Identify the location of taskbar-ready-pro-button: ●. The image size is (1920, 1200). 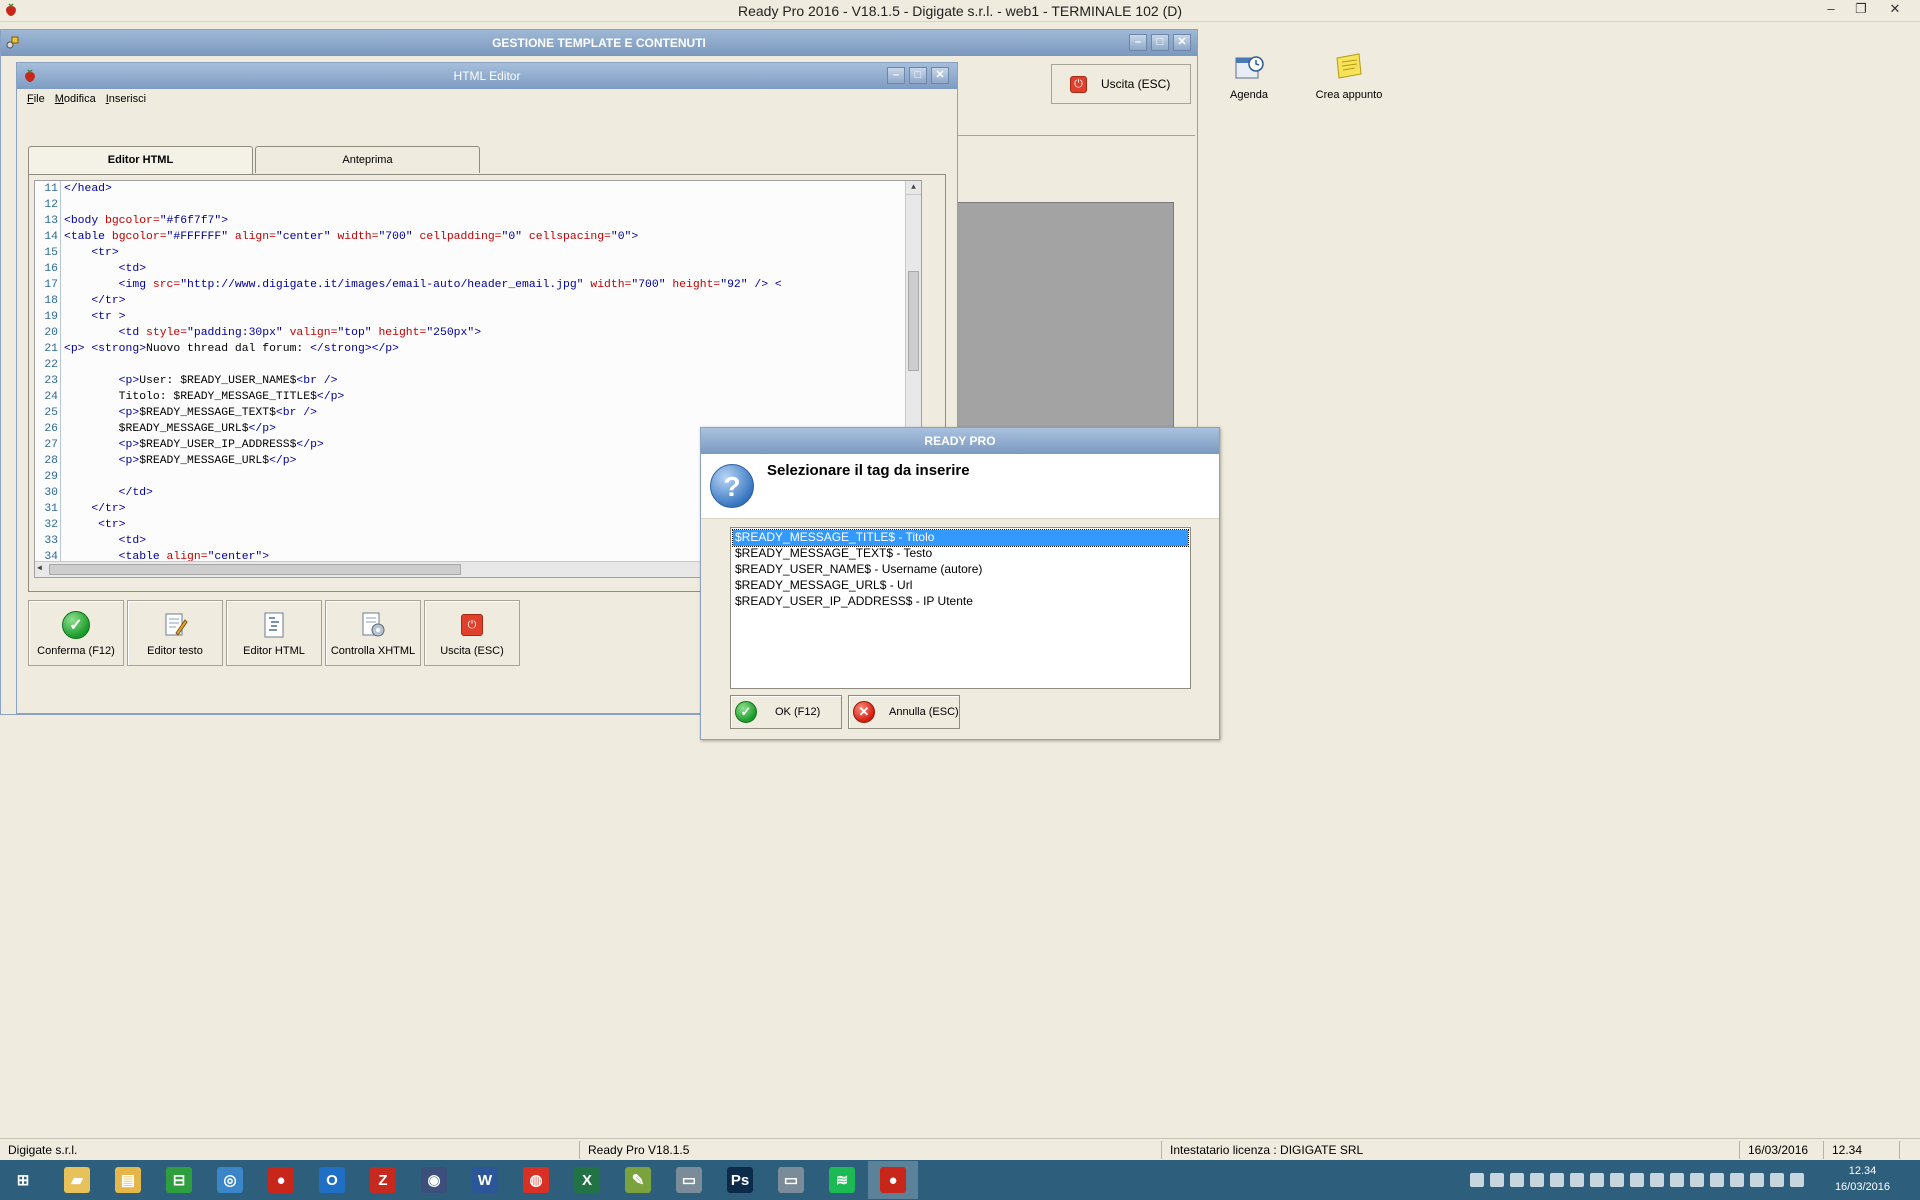
(893, 1180).